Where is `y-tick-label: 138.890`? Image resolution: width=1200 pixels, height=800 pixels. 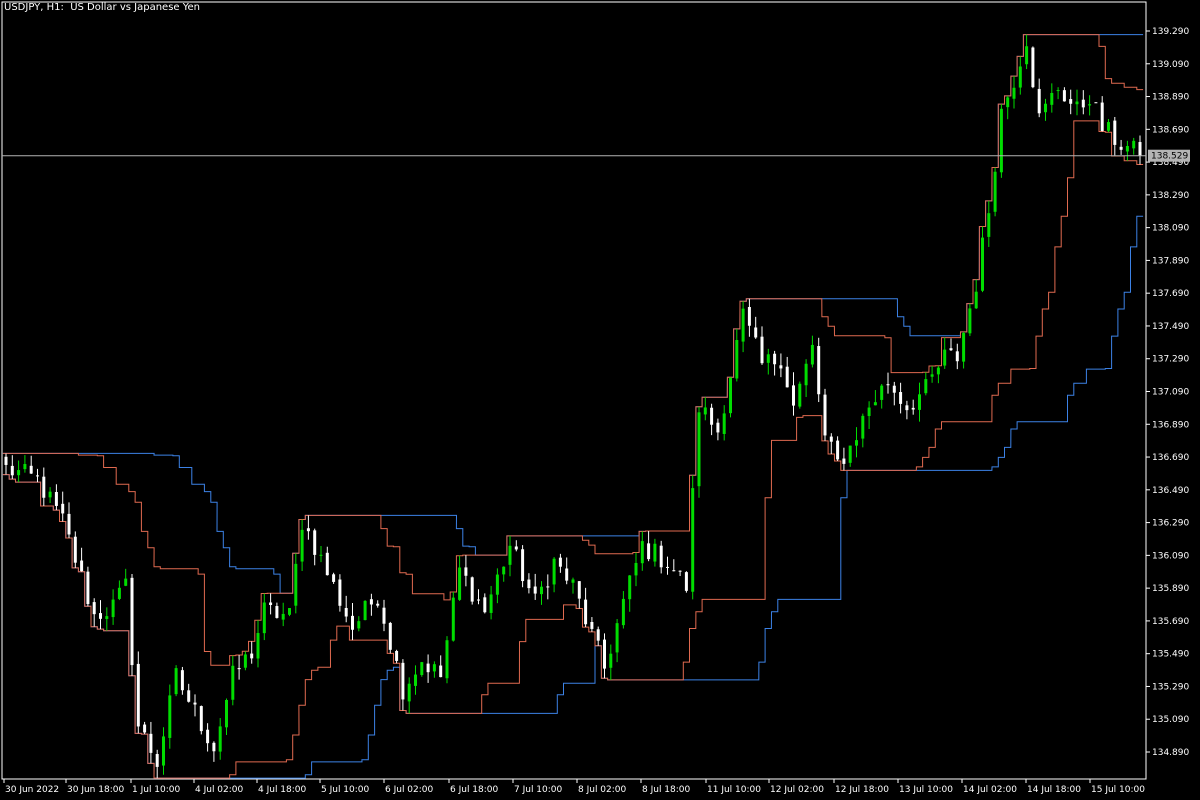 y-tick-label: 138.890 is located at coordinates (1170, 98).